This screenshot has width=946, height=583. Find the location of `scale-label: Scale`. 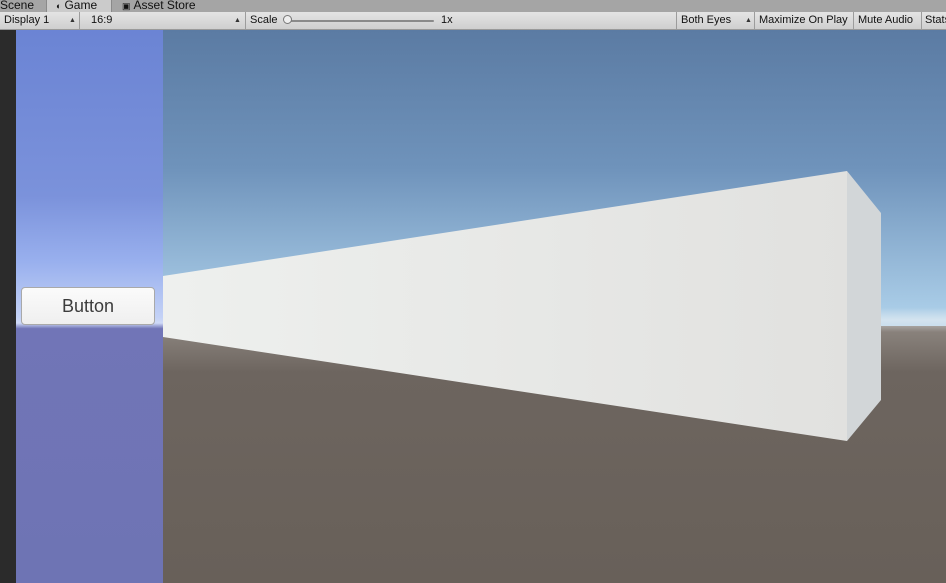

scale-label: Scale is located at coordinates (264, 20).